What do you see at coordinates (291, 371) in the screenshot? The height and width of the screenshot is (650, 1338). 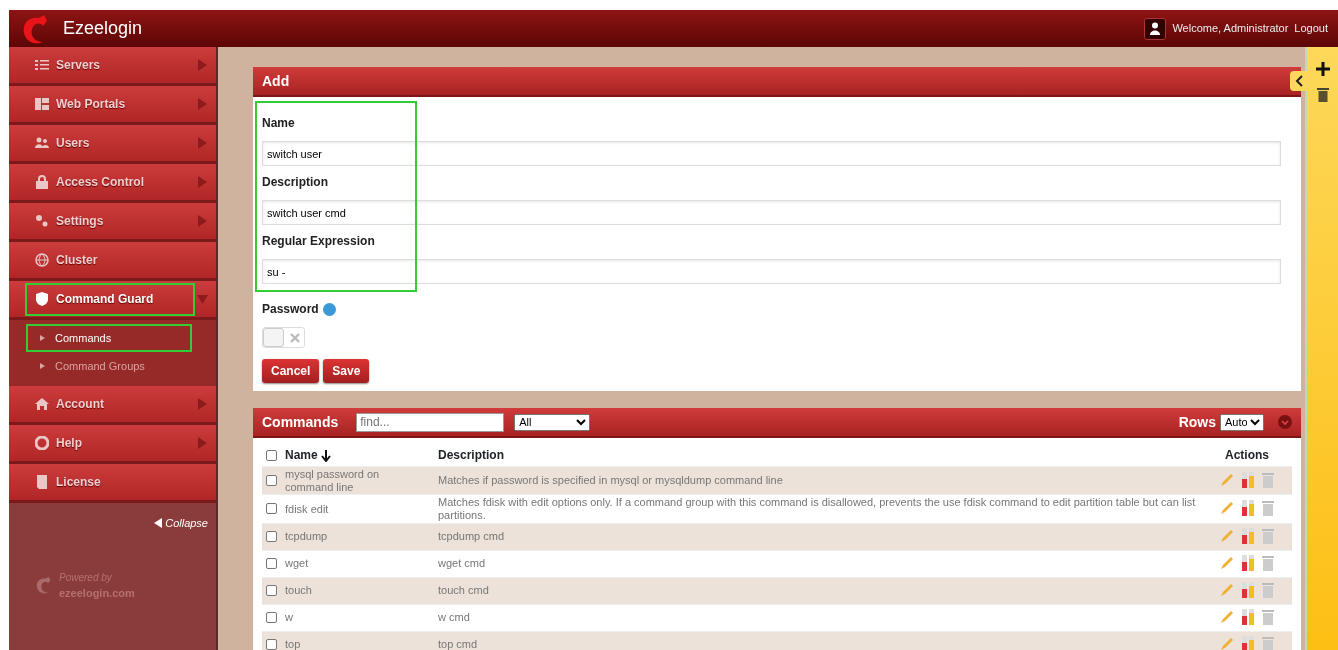 I see `action-button: Cancel` at bounding box center [291, 371].